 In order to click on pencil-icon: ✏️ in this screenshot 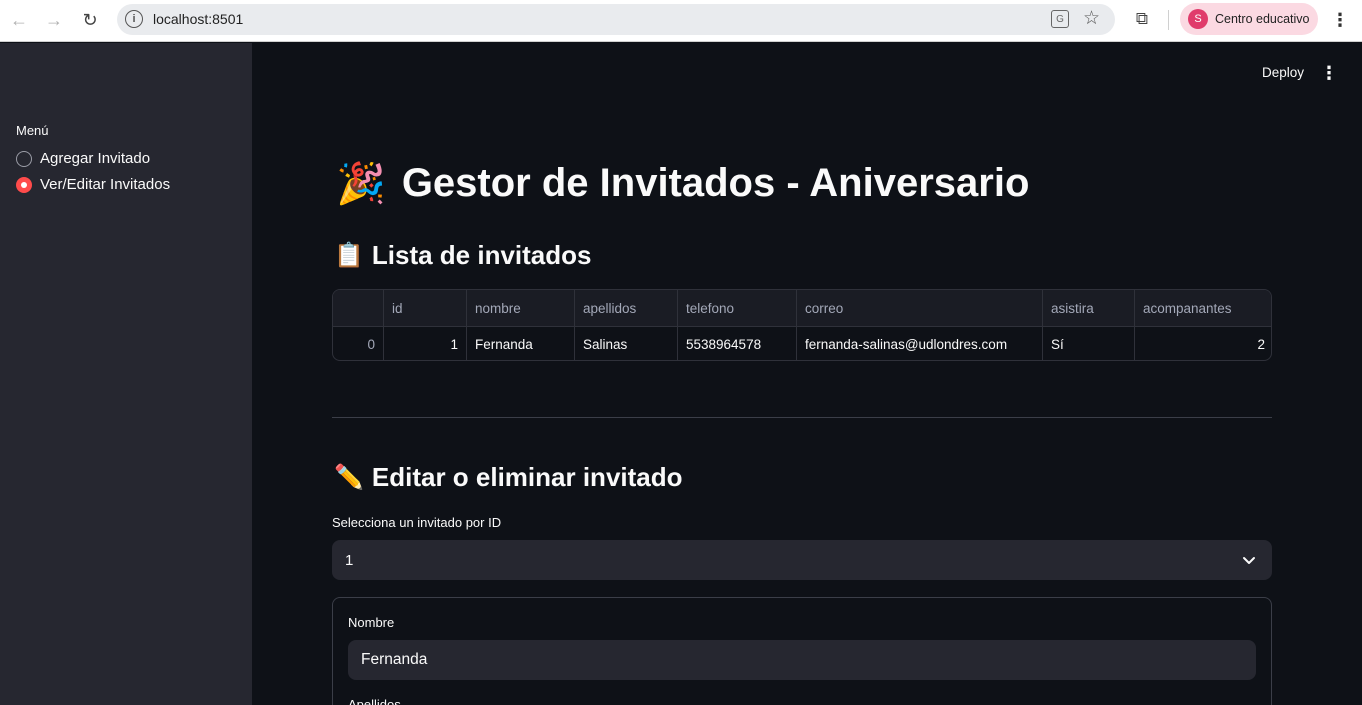, I will do `click(349, 477)`.